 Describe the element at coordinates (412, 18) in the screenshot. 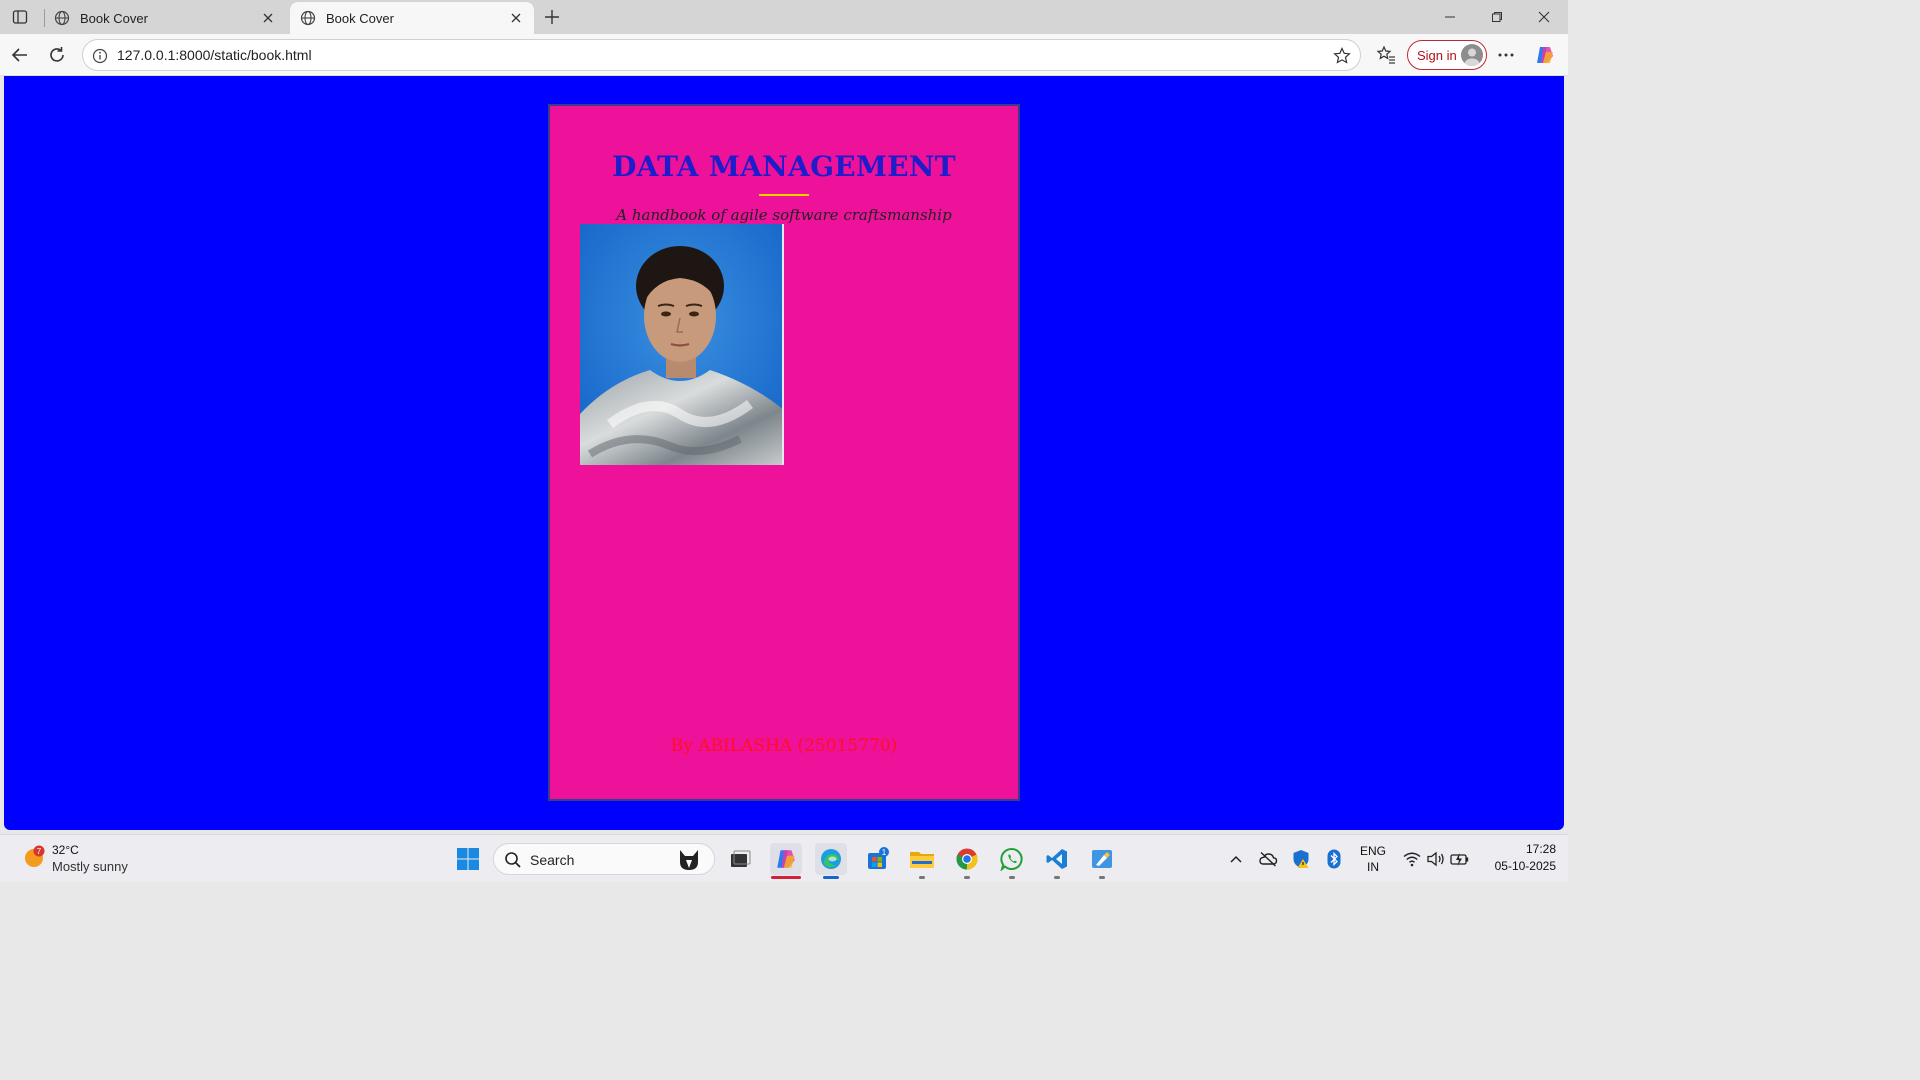

I see `tab-book-cover-2: Book Cover` at that location.